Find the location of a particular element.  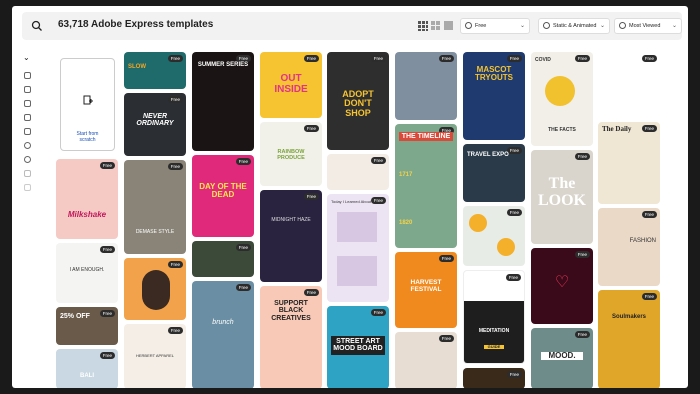

template-card: Free I AM ENOUGH. is located at coordinates (87, 273).